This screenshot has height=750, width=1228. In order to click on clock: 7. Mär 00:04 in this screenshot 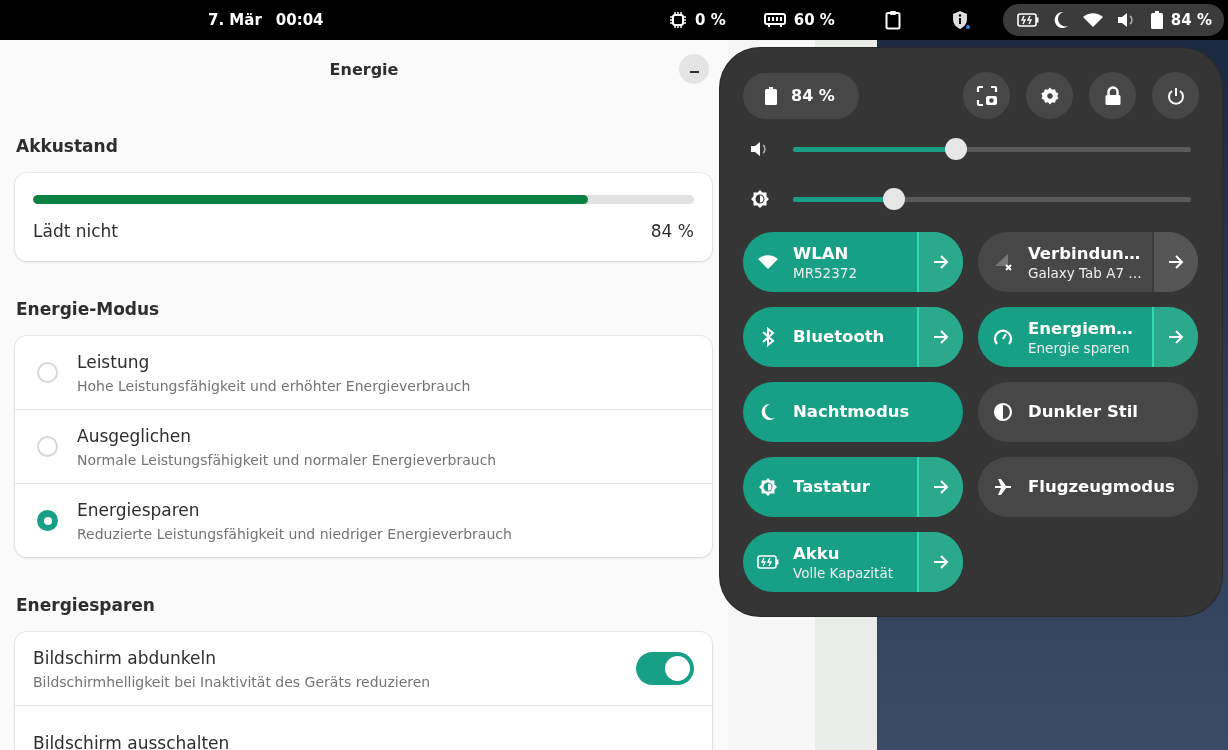, I will do `click(266, 20)`.